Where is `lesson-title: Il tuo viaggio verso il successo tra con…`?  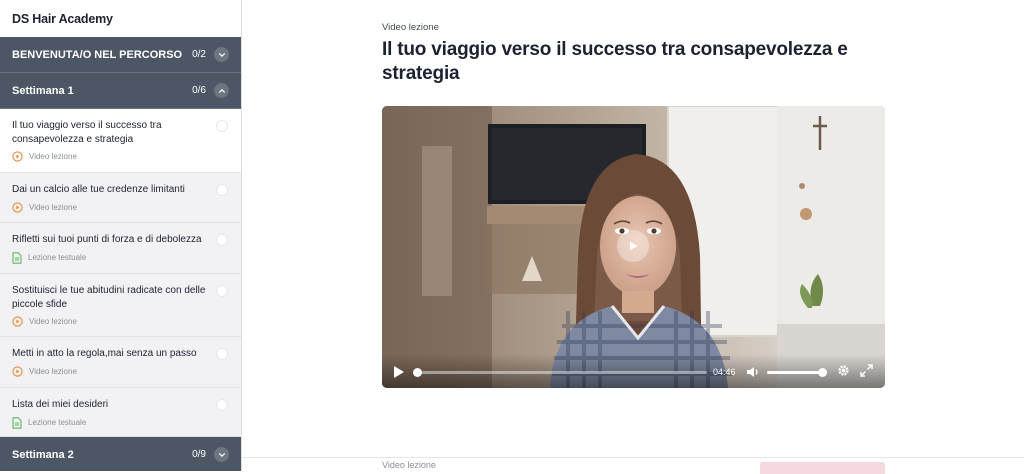
lesson-title: Il tuo viaggio verso il successo tra con… is located at coordinates (87, 132).